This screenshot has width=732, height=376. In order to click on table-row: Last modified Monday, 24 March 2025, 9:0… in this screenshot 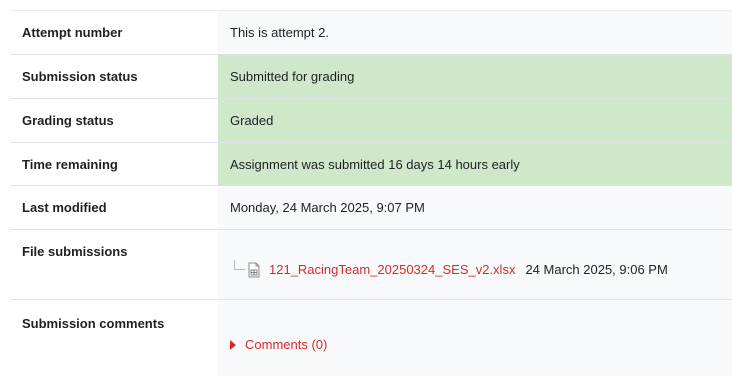, I will do `click(371, 207)`.